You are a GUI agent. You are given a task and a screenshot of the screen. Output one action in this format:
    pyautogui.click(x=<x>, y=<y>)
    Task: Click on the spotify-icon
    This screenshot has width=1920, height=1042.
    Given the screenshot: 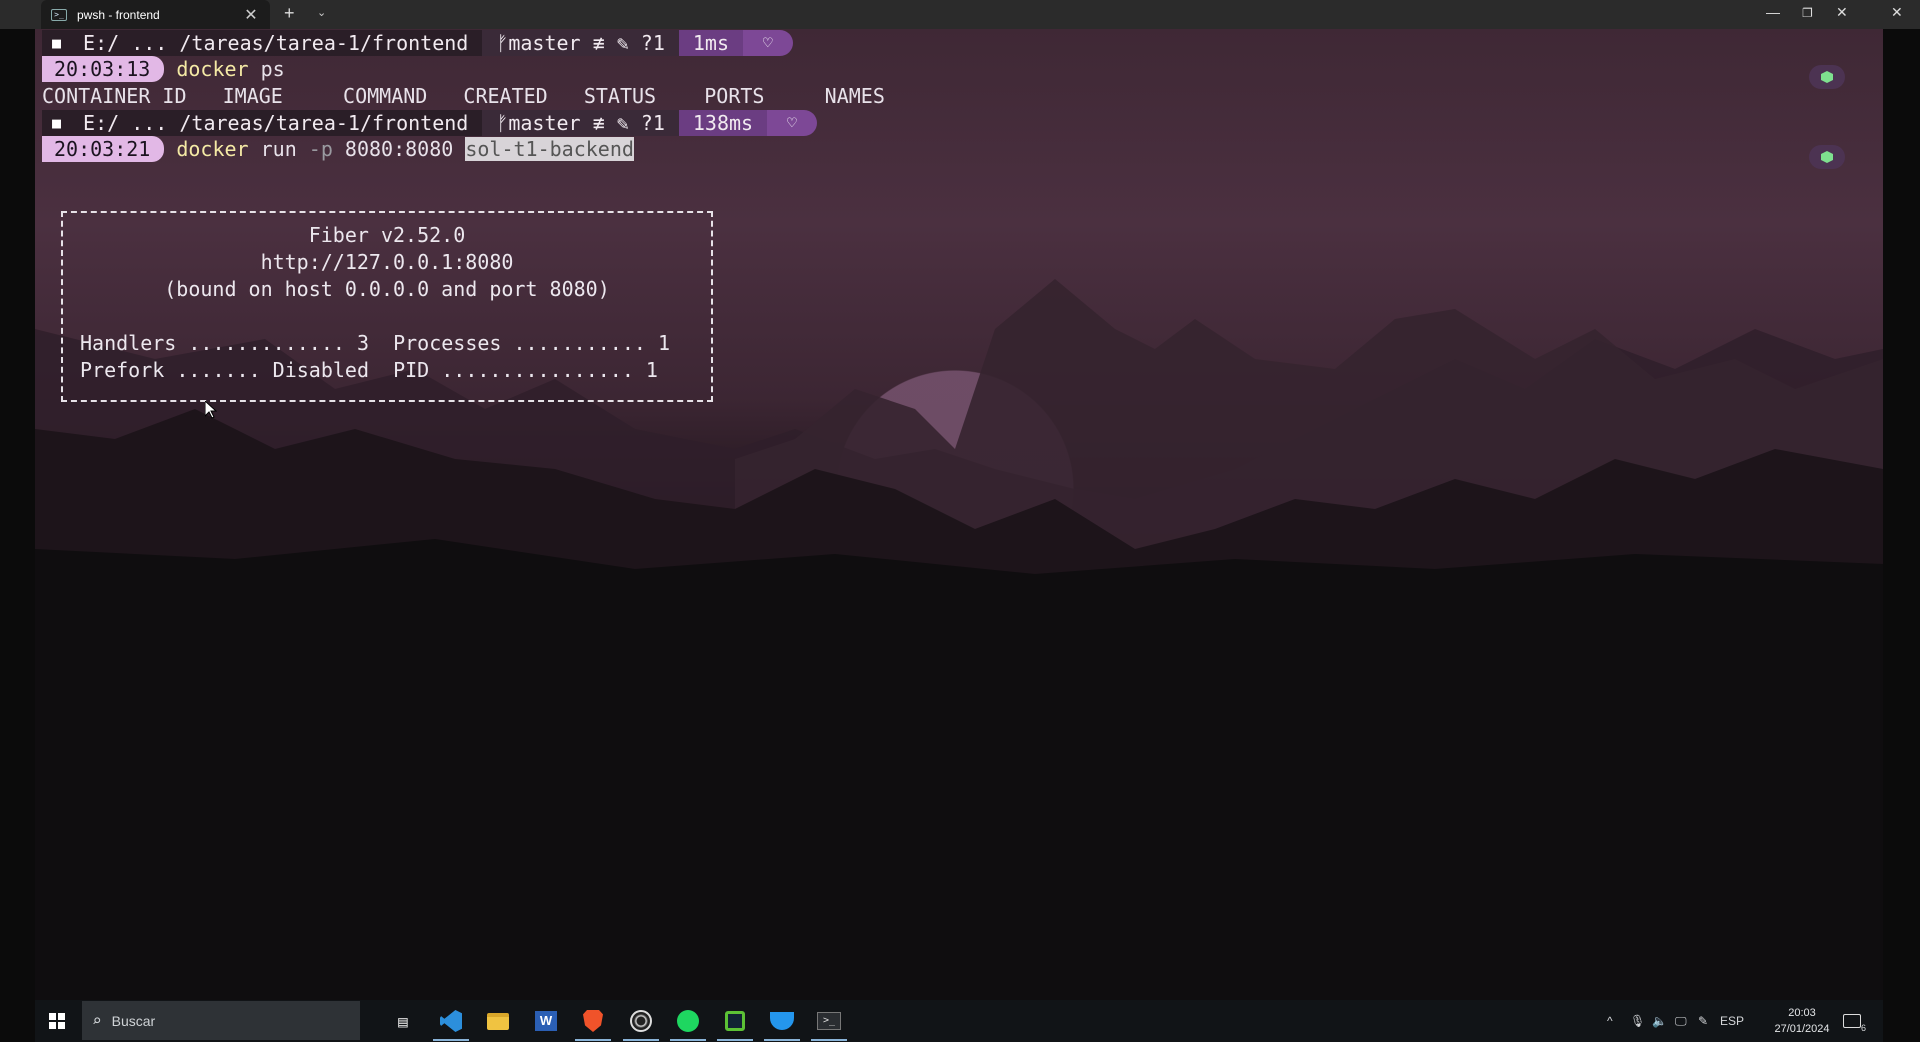 What is the action you would take?
    pyautogui.click(x=688, y=1021)
    